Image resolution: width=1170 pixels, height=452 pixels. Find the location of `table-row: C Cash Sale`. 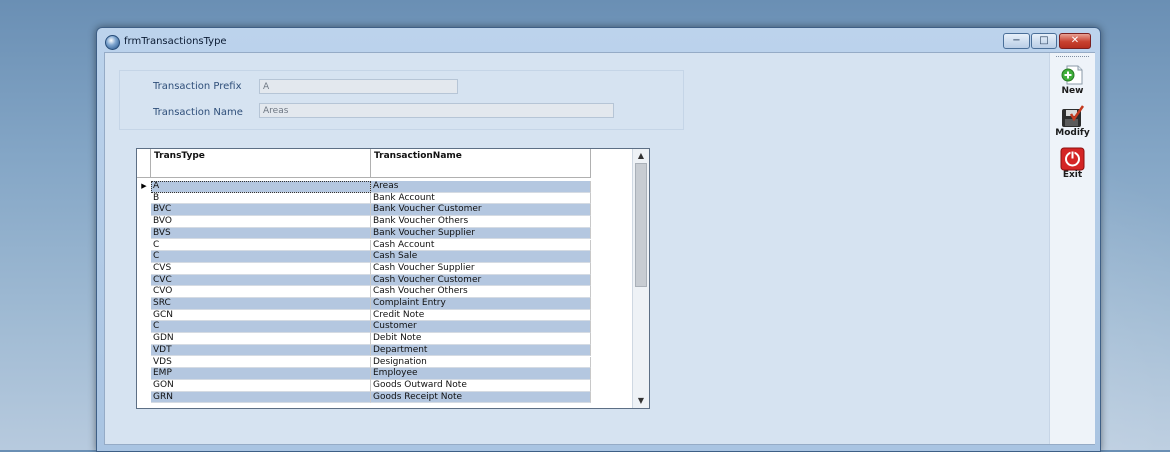

table-row: C Cash Sale is located at coordinates (364, 257).